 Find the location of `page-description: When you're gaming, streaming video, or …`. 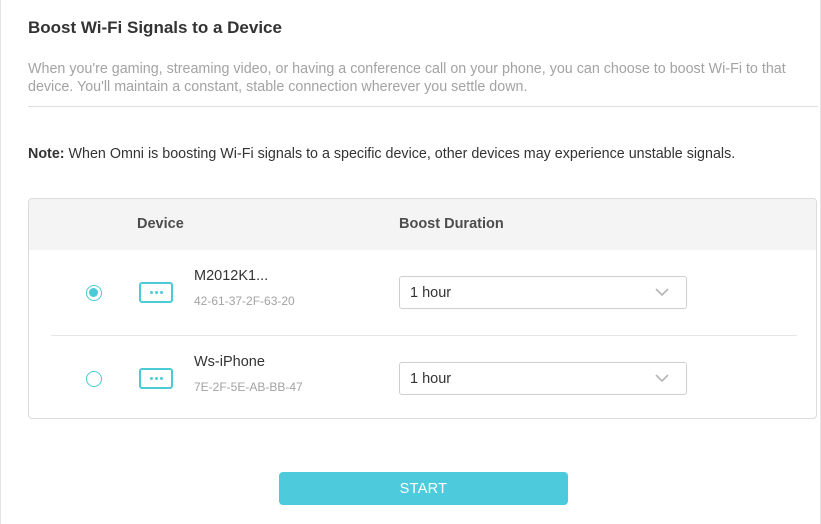

page-description: When you're gaming, streaming video, or … is located at coordinates (407, 78).